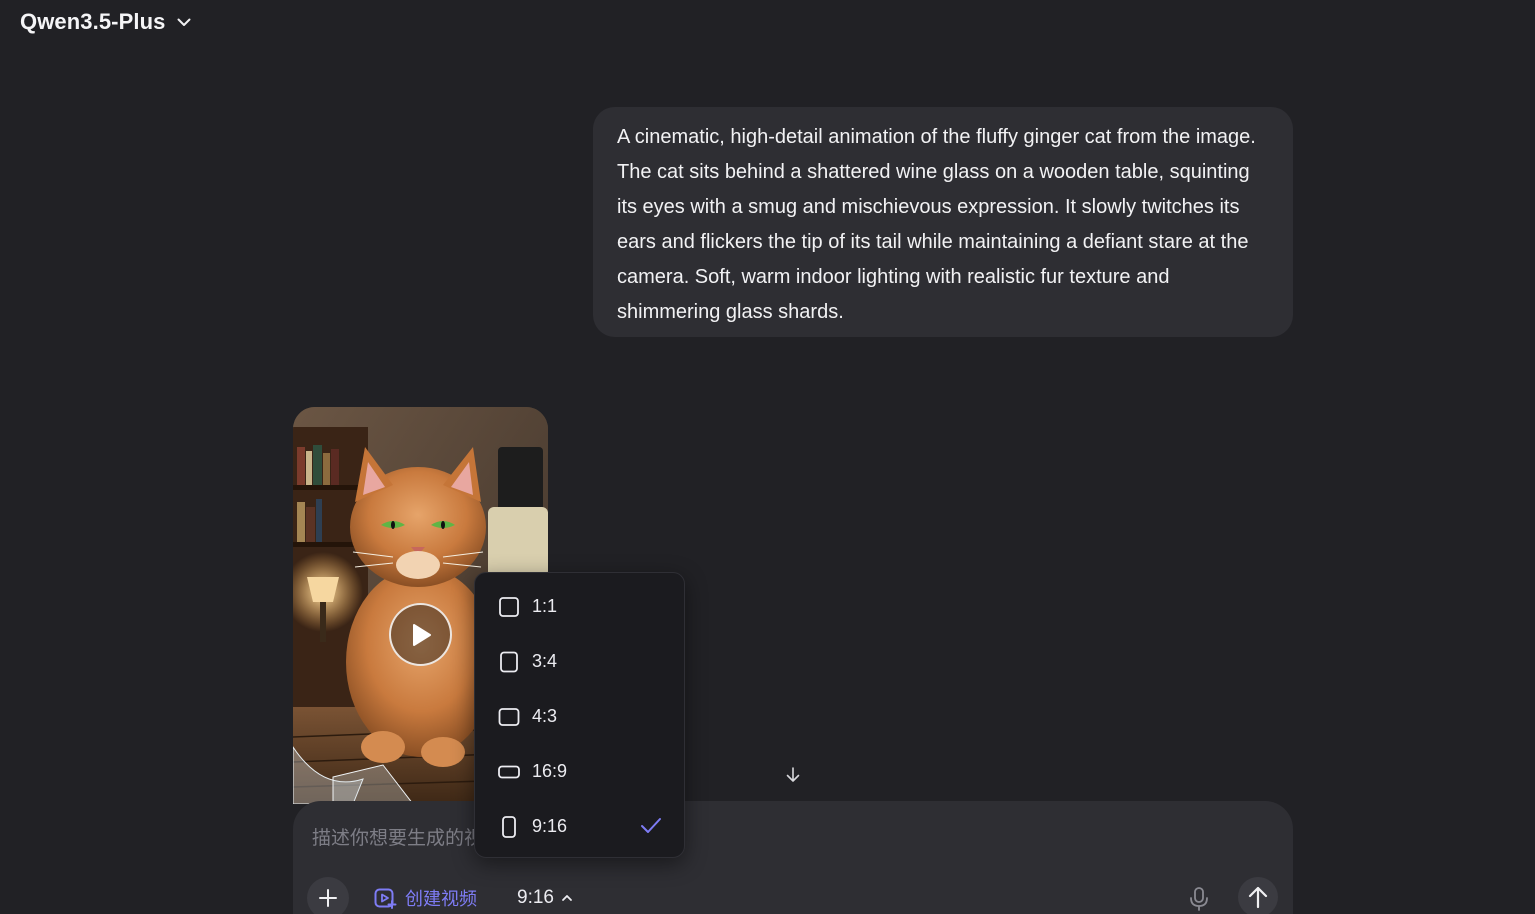  I want to click on ratio-option-9-16: 9:16, so click(579, 826).